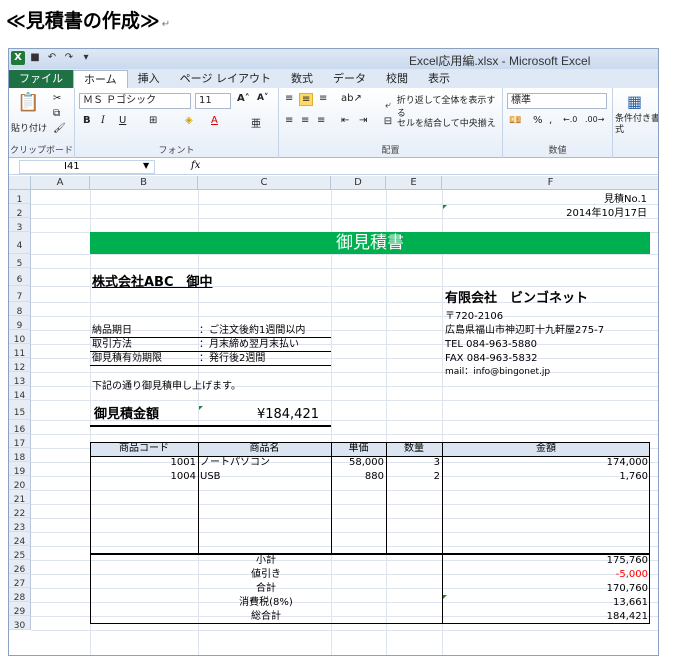 The image size is (677, 656). I want to click on increase-decimal-icon: ←.0, so click(570, 119).